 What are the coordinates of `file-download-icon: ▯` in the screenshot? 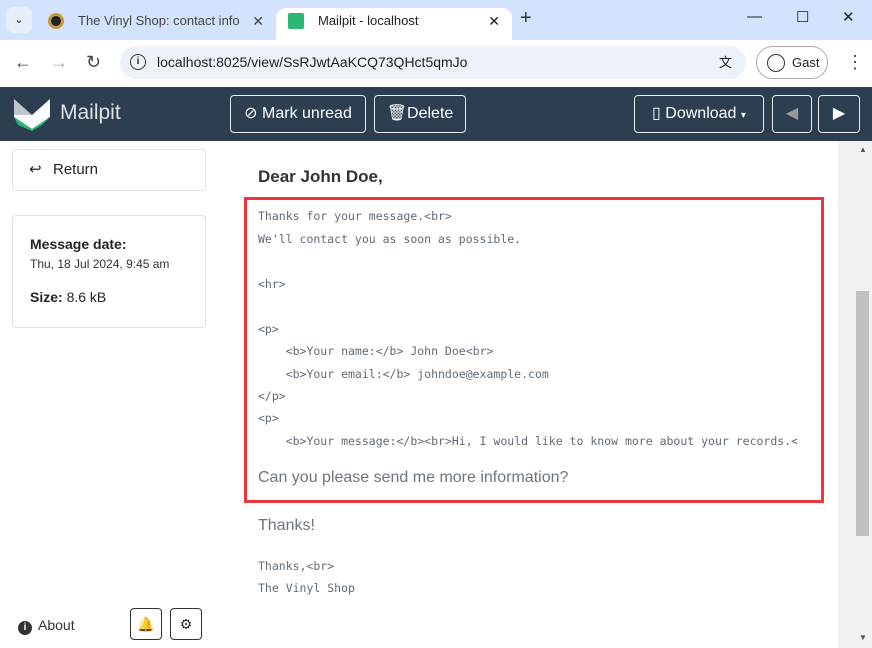 It's located at (659, 113).